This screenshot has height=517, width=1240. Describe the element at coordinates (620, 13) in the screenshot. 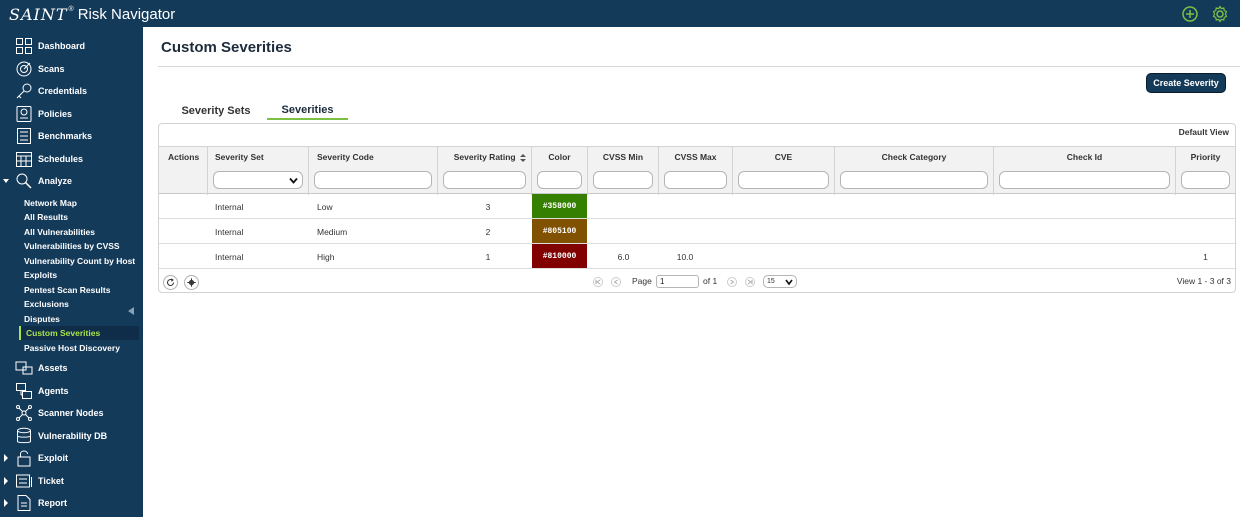

I see `top-bar: SAINT ® Risk Navigator` at that location.